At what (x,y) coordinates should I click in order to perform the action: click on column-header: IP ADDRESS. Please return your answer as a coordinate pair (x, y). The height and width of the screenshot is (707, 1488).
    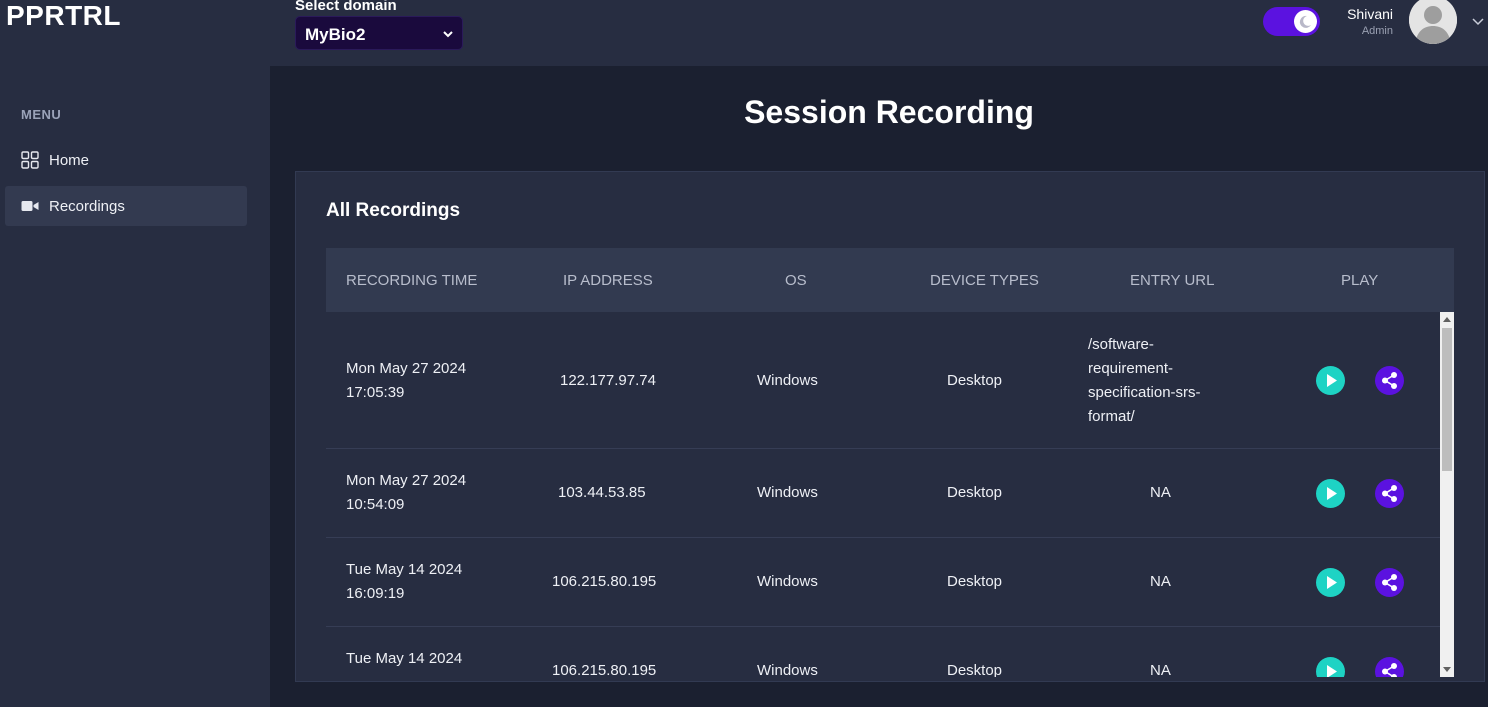
    Looking at the image, I should click on (608, 280).